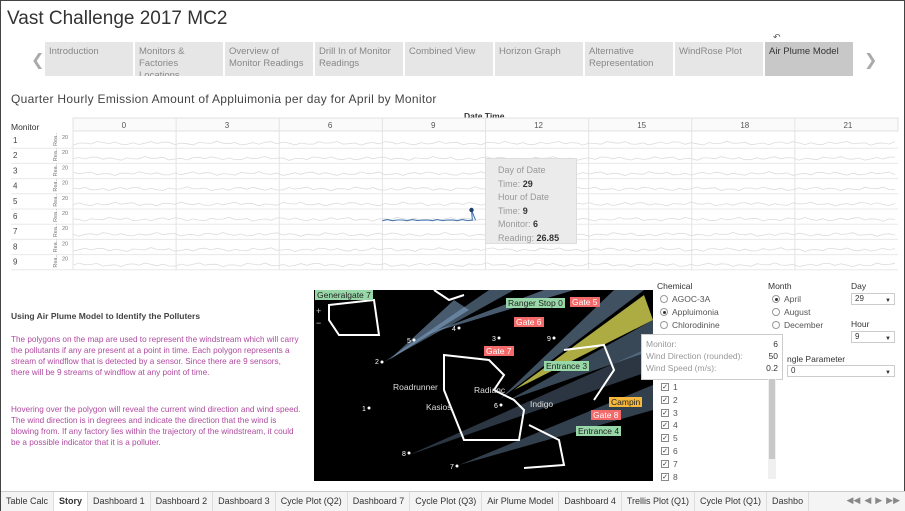 This screenshot has height=511, width=905. Describe the element at coordinates (669, 387) in the screenshot. I see `monitor-check-row: ✓ 1` at that location.